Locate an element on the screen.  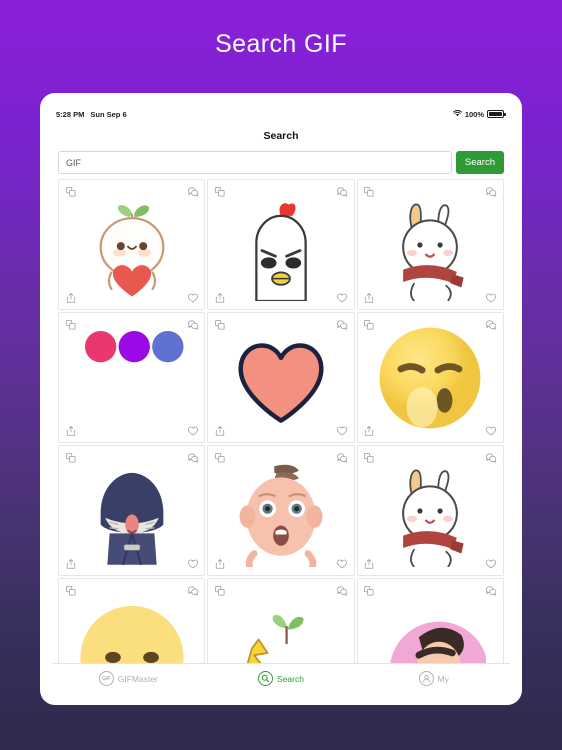
person-icon is located at coordinates (426, 678).